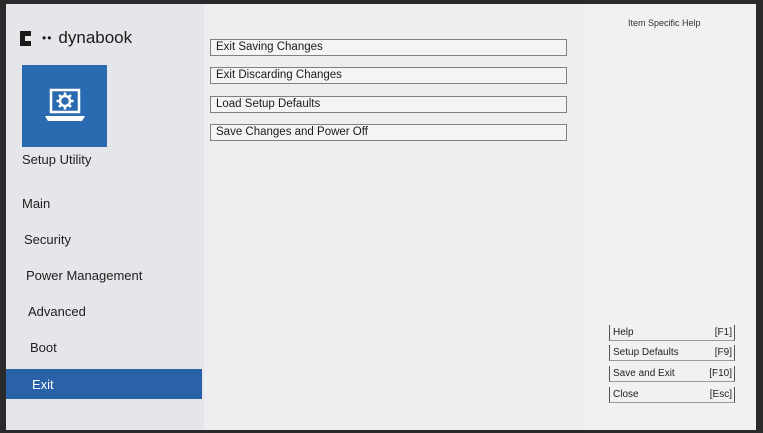 Image resolution: width=763 pixels, height=433 pixels. I want to click on key-label: Setup Defaults, so click(646, 352).